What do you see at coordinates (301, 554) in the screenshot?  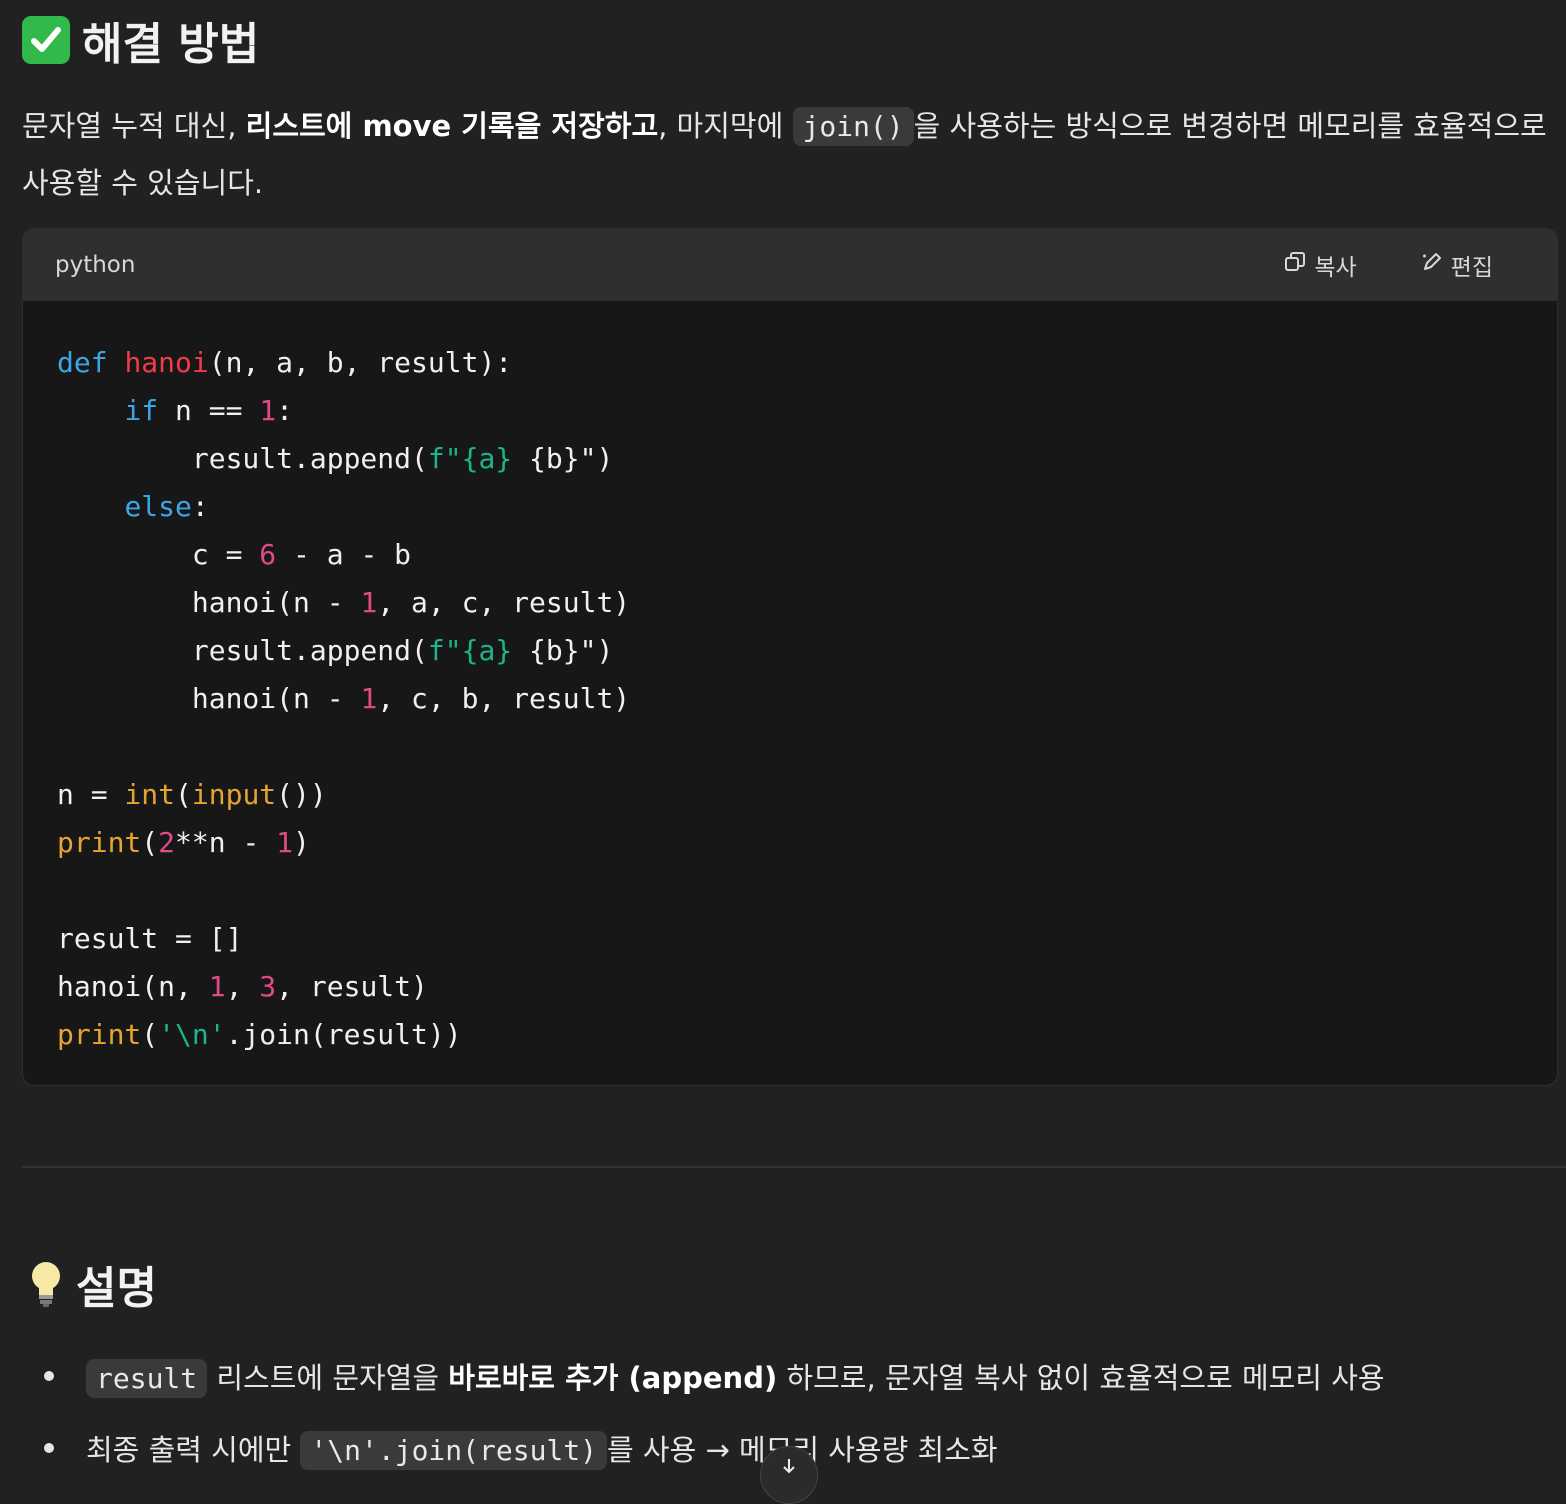 I see `code-line: c = 6 - a - b` at bounding box center [301, 554].